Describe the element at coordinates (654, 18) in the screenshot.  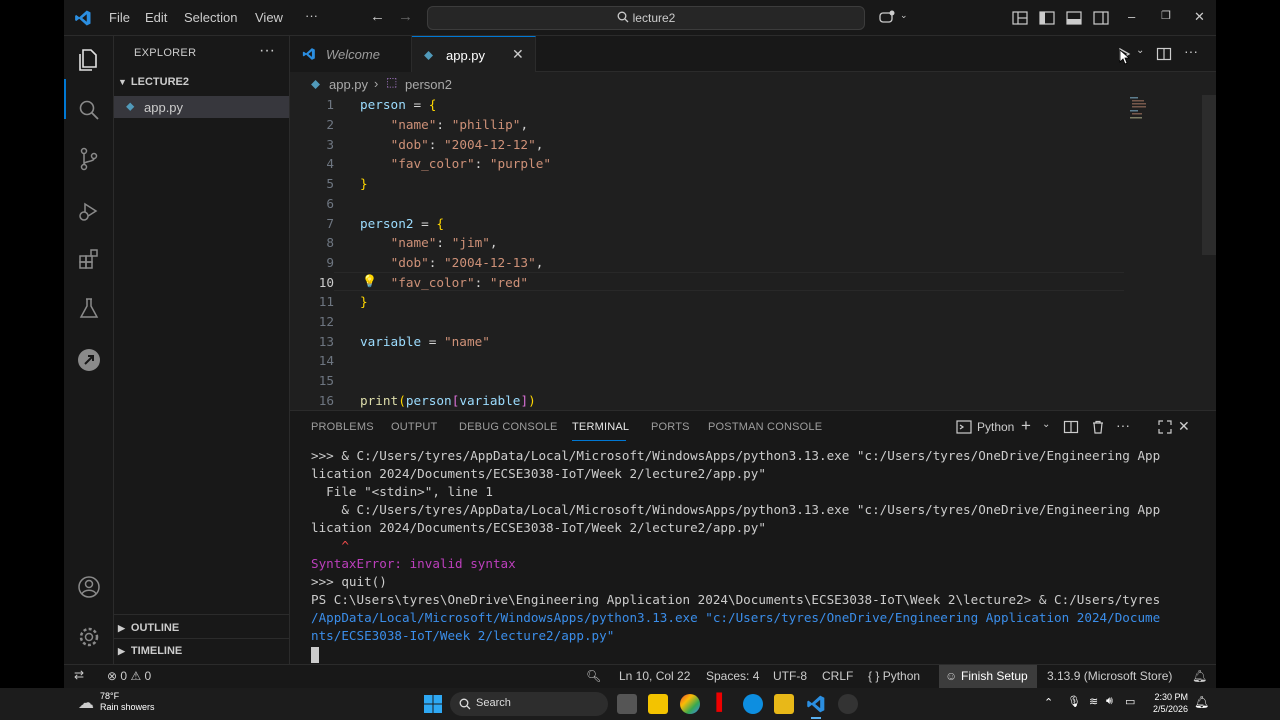
I see `workspace-name: lecture2` at that location.